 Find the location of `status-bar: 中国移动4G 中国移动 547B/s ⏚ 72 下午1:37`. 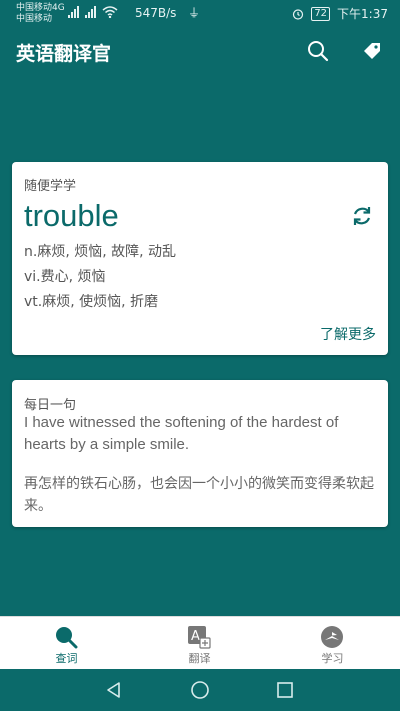

status-bar: 中国移动4G 中国移动 547B/s ⏚ 72 下午1:37 is located at coordinates (200, 13).